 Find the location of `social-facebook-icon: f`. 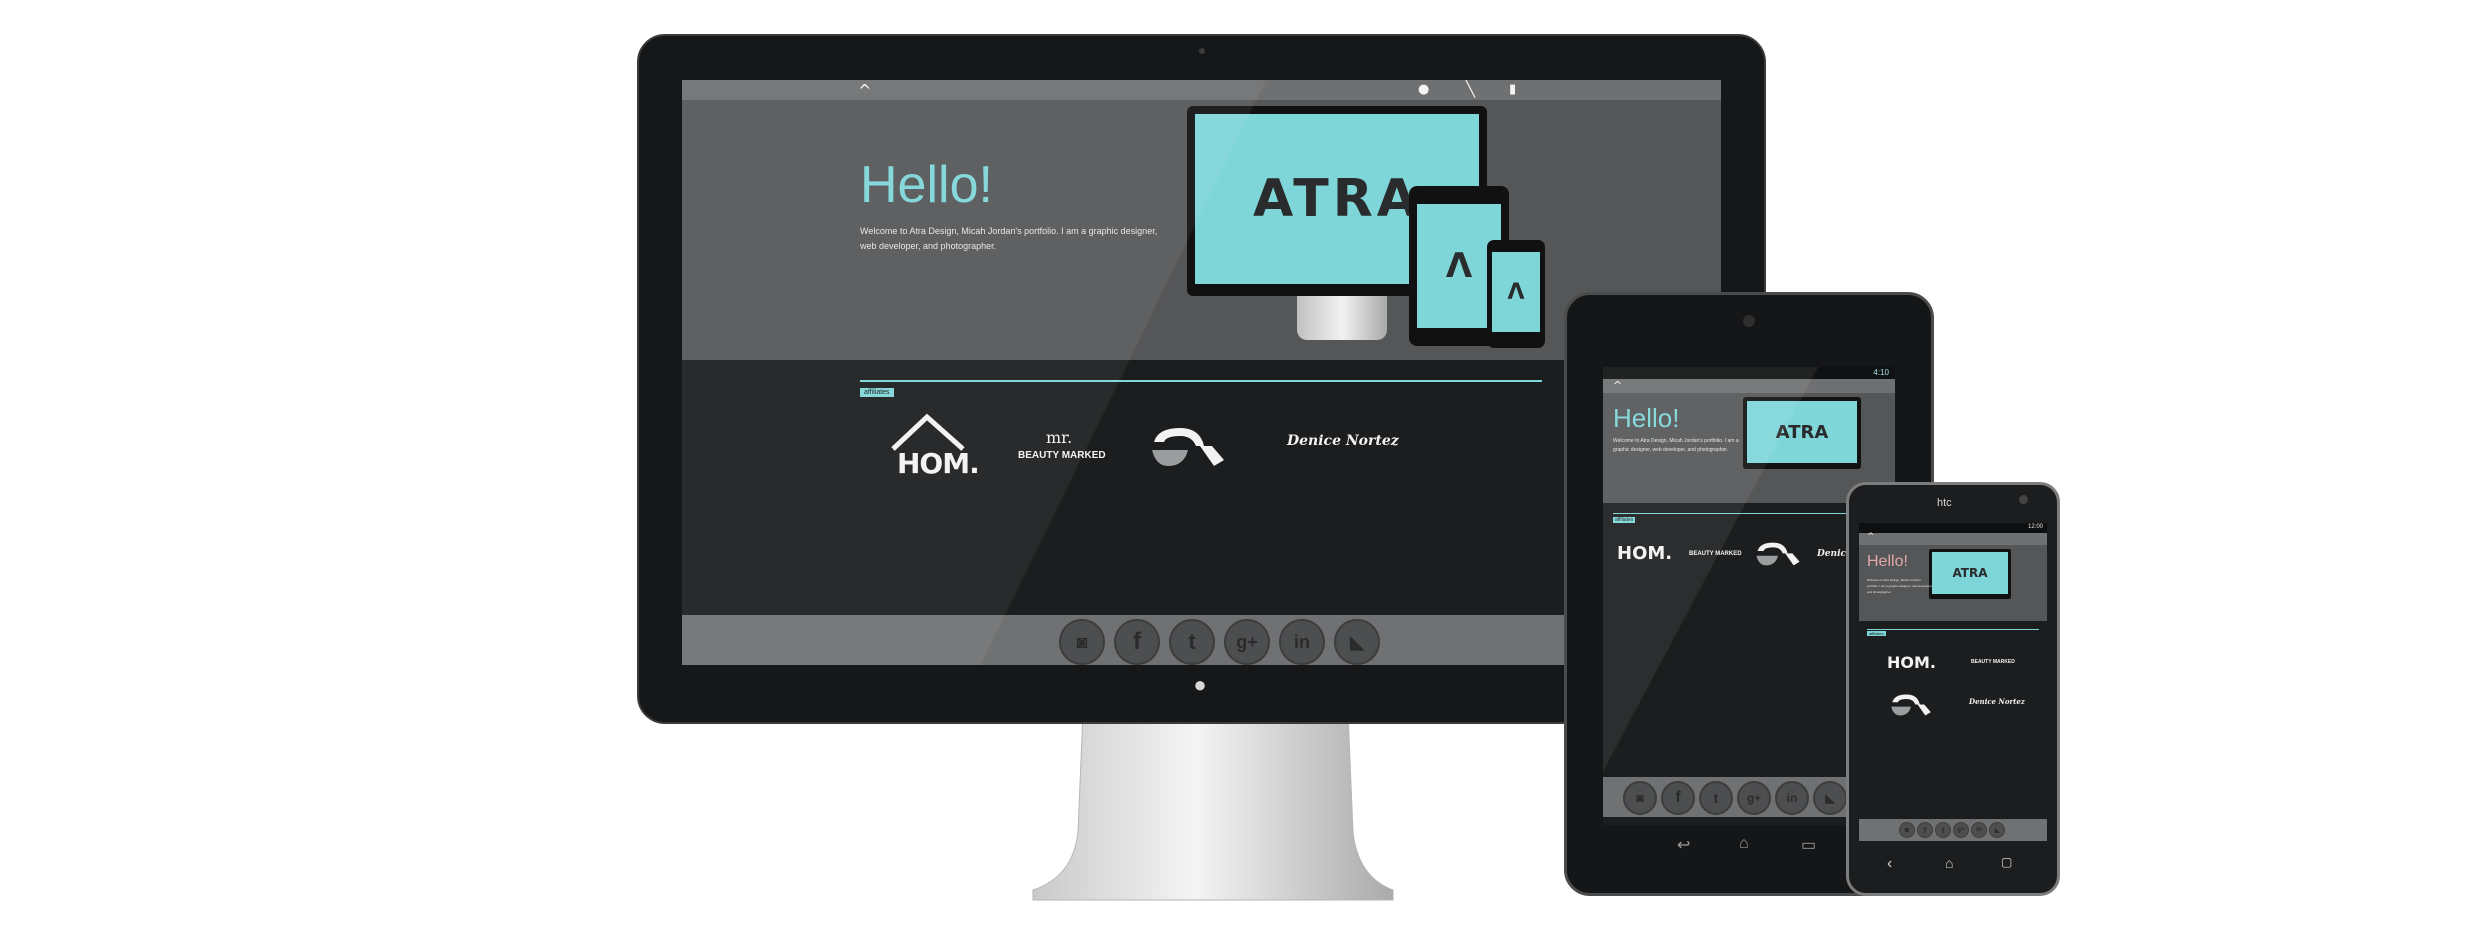

social-facebook-icon: f is located at coordinates (1137, 642).